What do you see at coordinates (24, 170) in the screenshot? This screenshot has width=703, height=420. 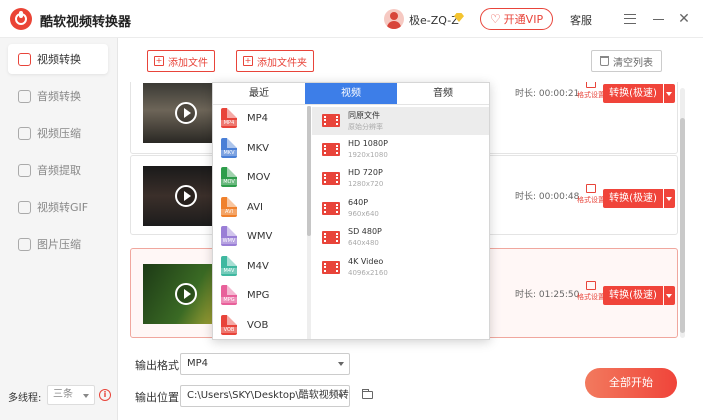 I see `audio-extract-icon` at bounding box center [24, 170].